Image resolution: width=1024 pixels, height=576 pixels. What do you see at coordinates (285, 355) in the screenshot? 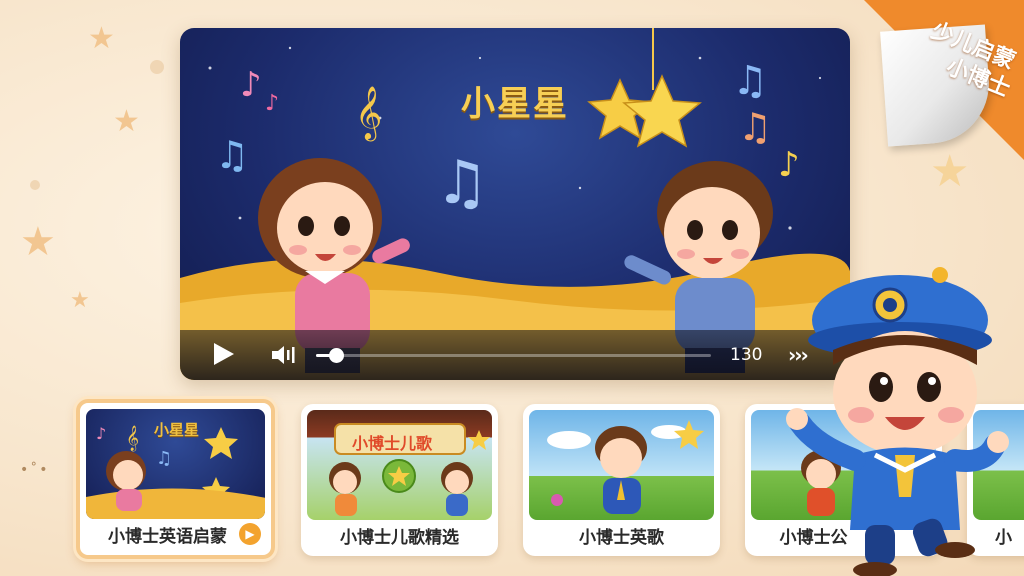
I see `volume-icon` at bounding box center [285, 355].